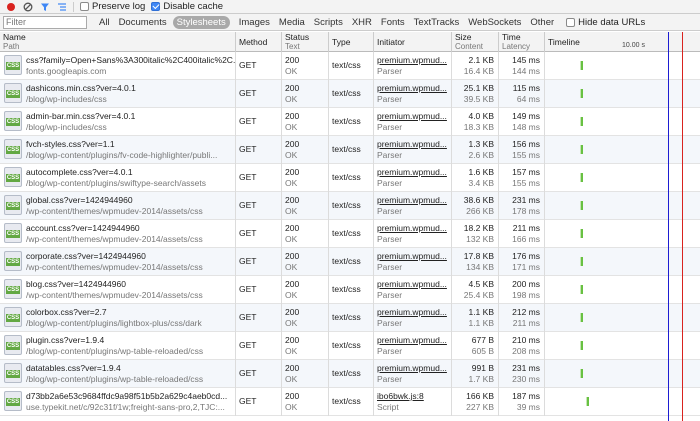 The width and height of the screenshot is (700, 421). What do you see at coordinates (44, 6) in the screenshot?
I see `filter-toggle-button` at bounding box center [44, 6].